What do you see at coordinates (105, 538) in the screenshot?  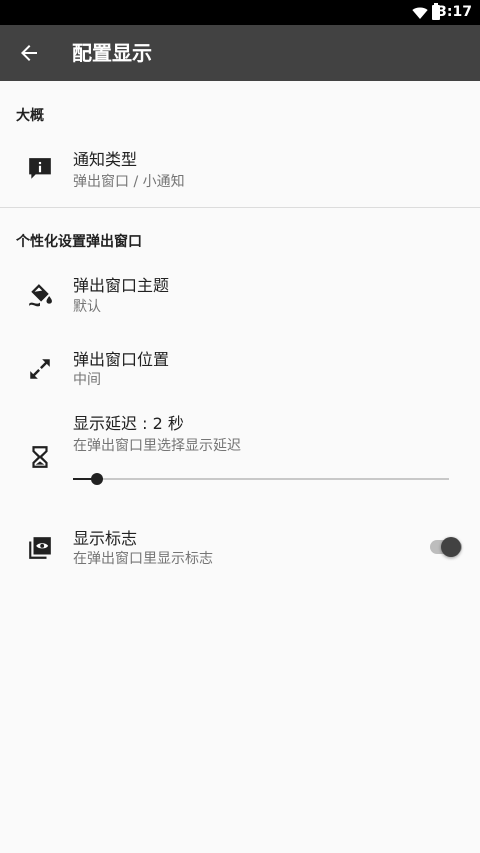 I see `pref-show-badge-title: 显示标志` at bounding box center [105, 538].